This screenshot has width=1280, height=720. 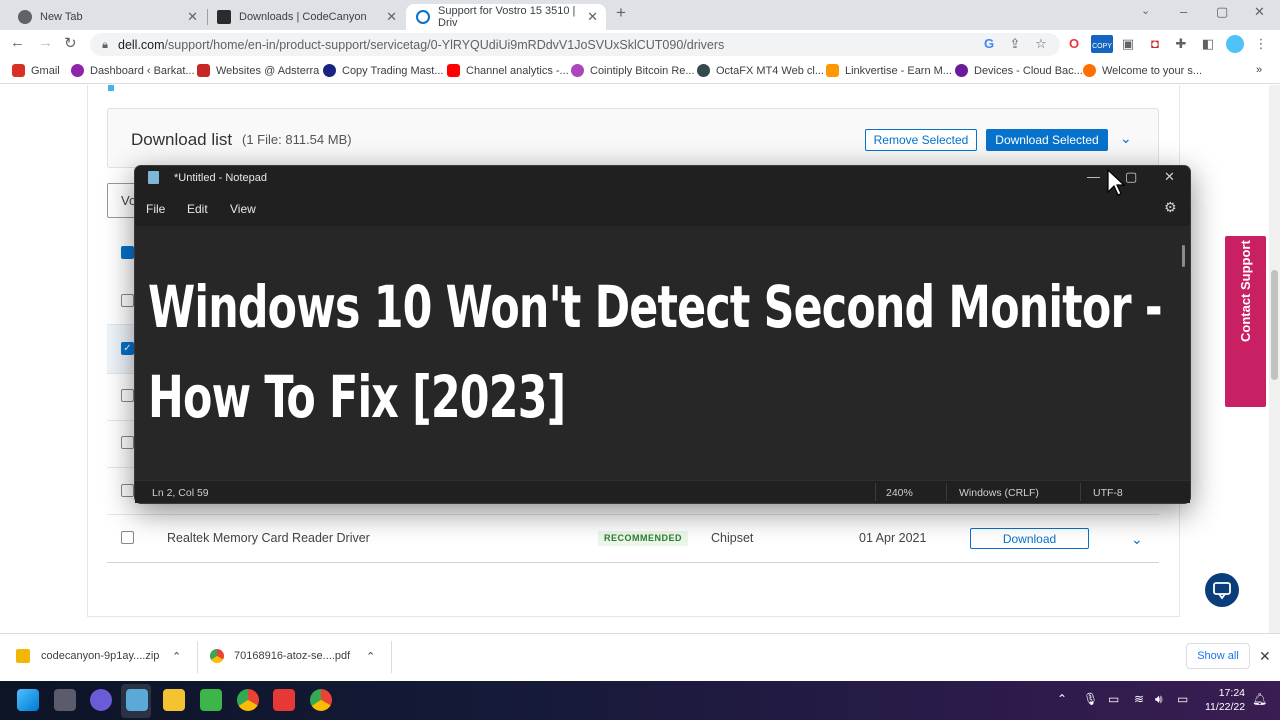 I want to click on bookmark-adsterra: Websites @ Adsterra, so click(x=258, y=70).